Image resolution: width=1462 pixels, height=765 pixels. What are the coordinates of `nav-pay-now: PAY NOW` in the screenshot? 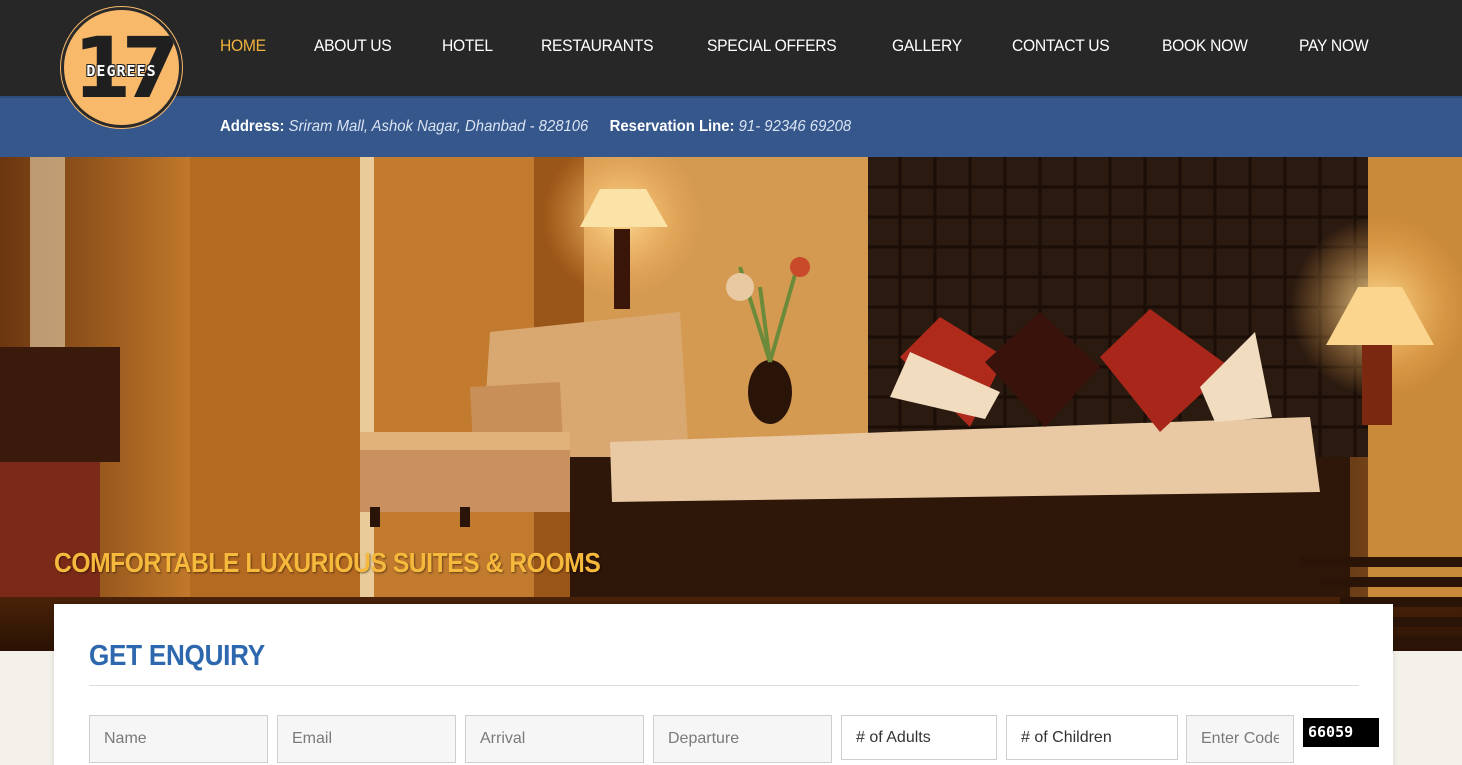 It's located at (1334, 46).